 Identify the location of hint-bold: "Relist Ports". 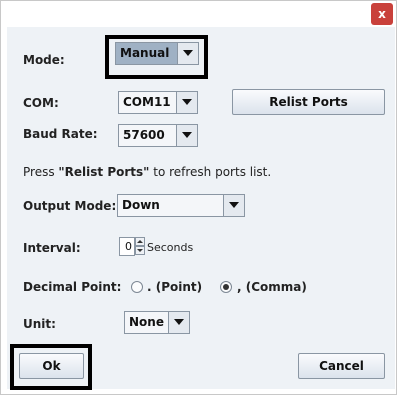
(104, 172).